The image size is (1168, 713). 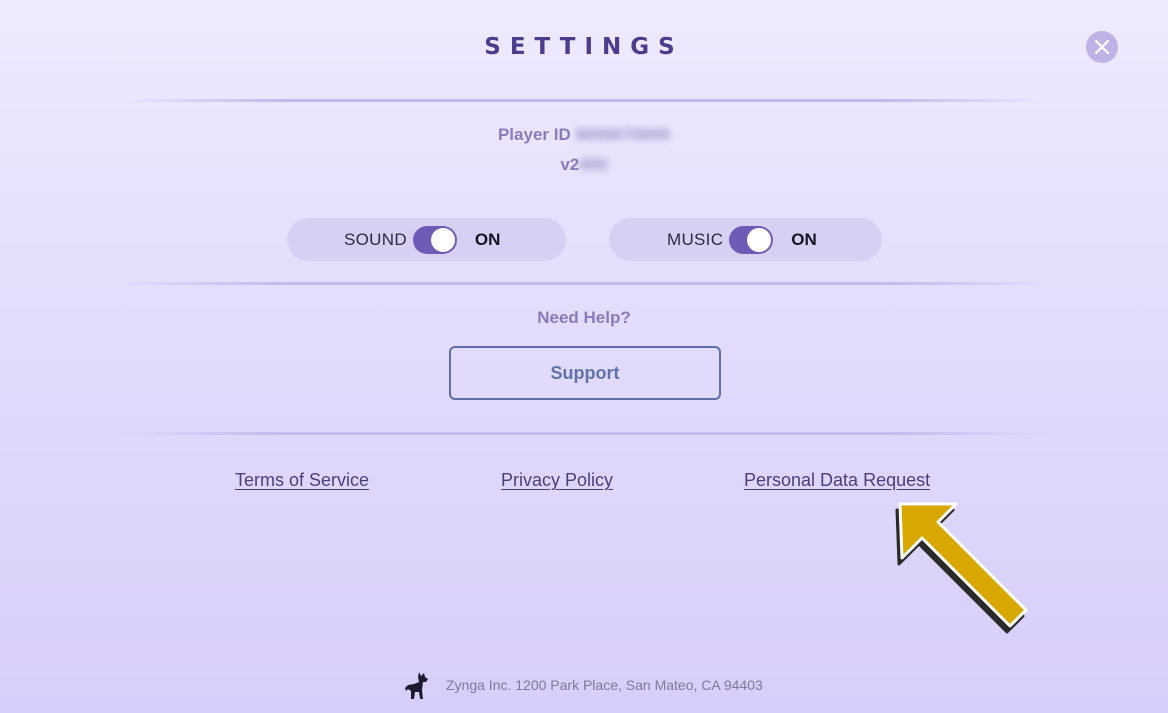 What do you see at coordinates (584, 47) in the screenshot?
I see `page-title: SETTINGS` at bounding box center [584, 47].